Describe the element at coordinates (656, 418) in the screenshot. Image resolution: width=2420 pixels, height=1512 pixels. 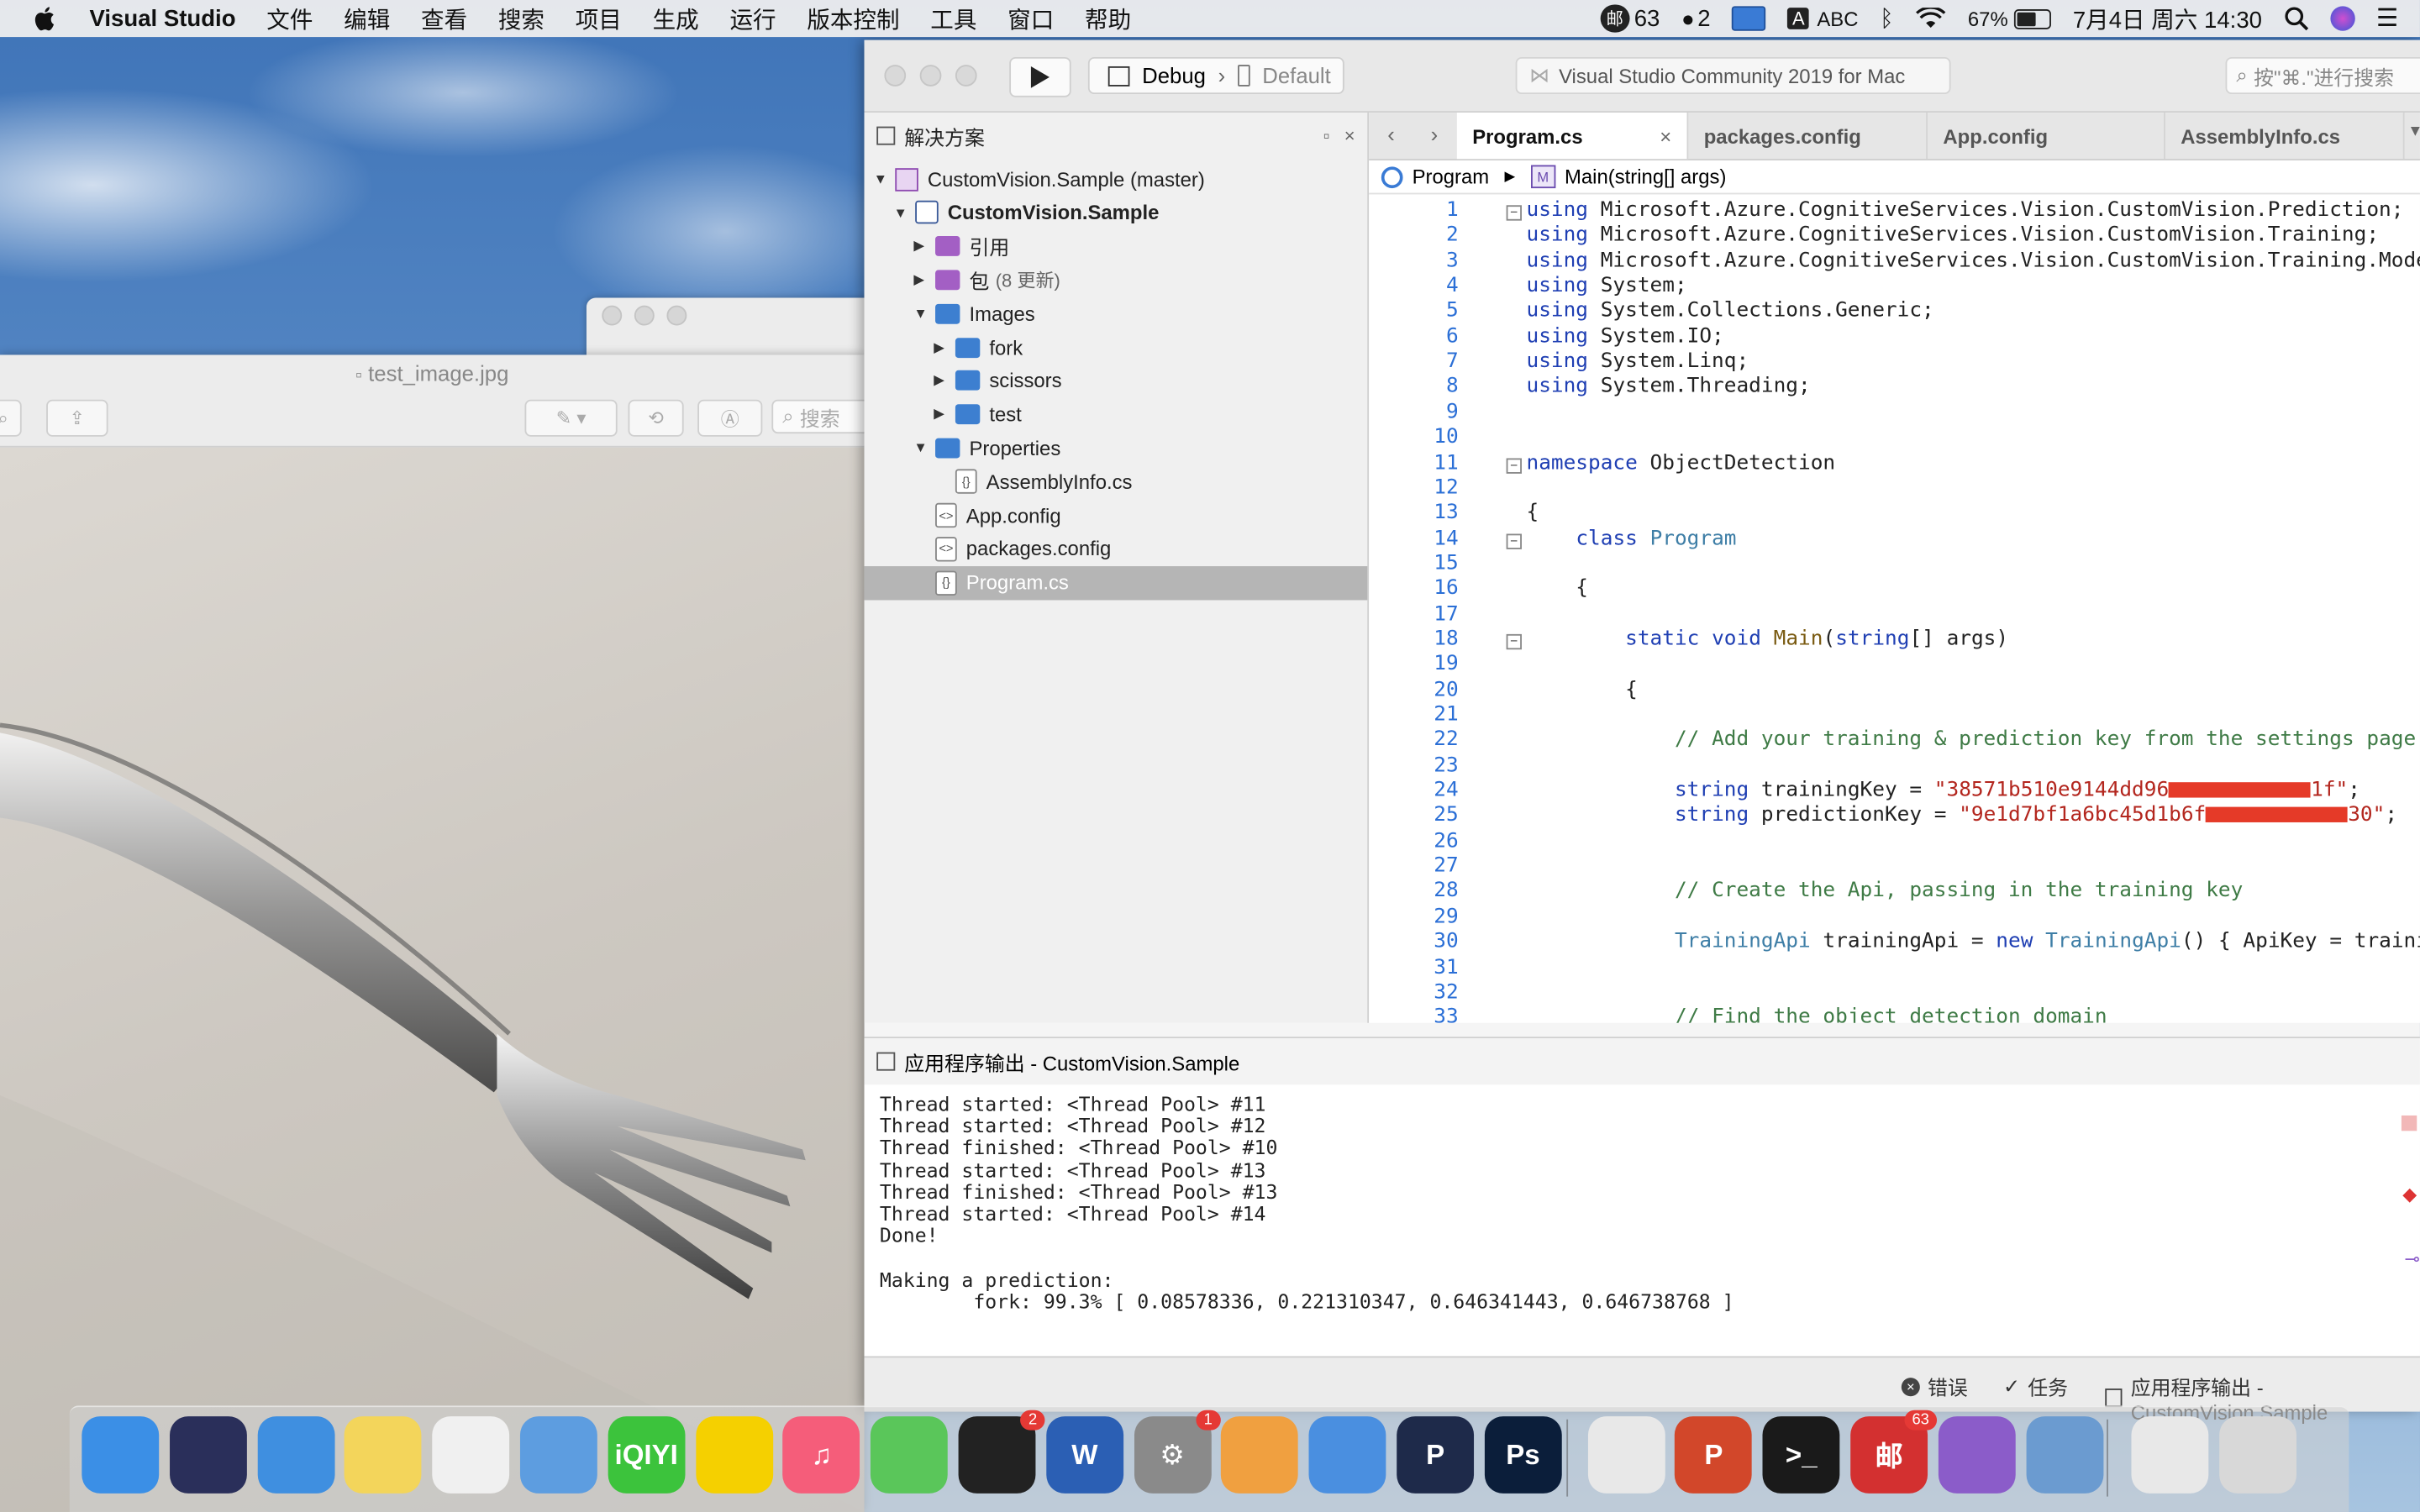
I see `rotate-button: ⟲` at that location.